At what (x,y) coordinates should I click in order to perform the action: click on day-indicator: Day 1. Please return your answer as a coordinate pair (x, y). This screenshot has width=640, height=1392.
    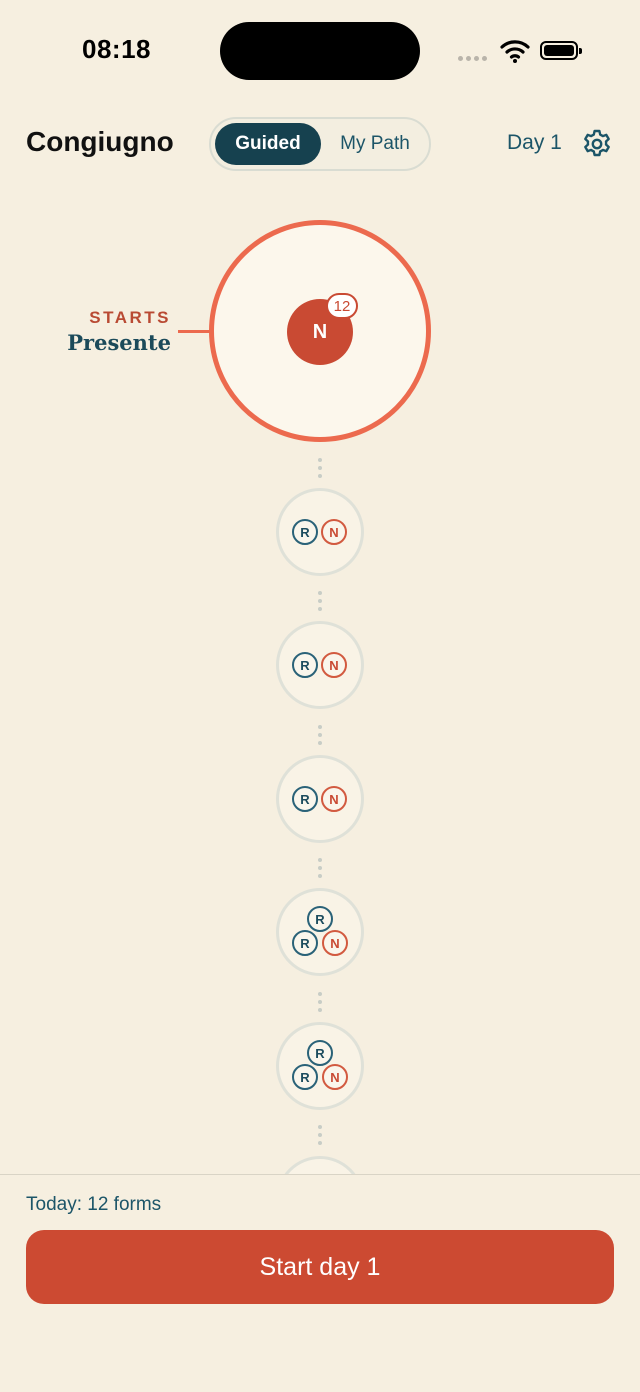
    Looking at the image, I should click on (534, 143).